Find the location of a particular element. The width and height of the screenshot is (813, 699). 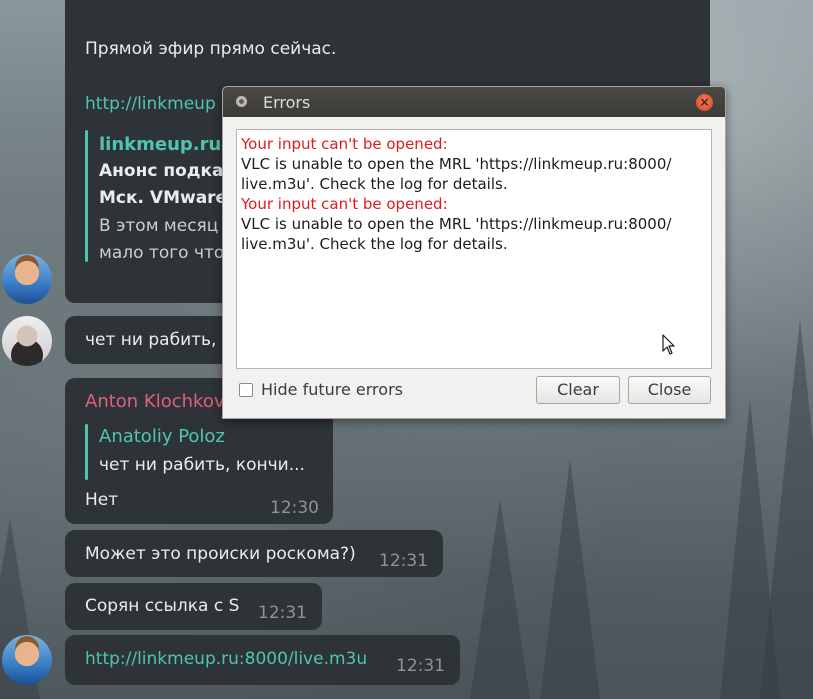

message-time: 12:30 is located at coordinates (294, 508).